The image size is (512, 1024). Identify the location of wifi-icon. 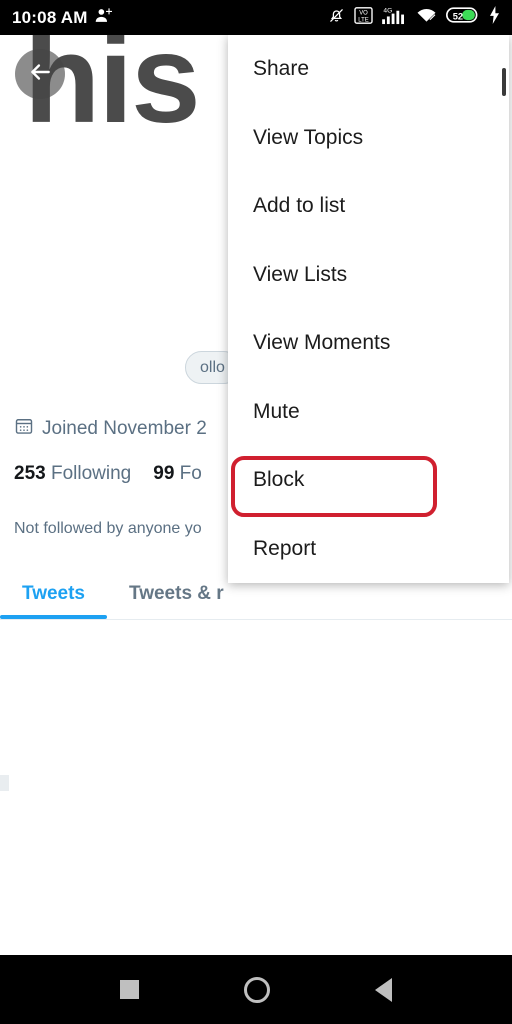
(426, 18).